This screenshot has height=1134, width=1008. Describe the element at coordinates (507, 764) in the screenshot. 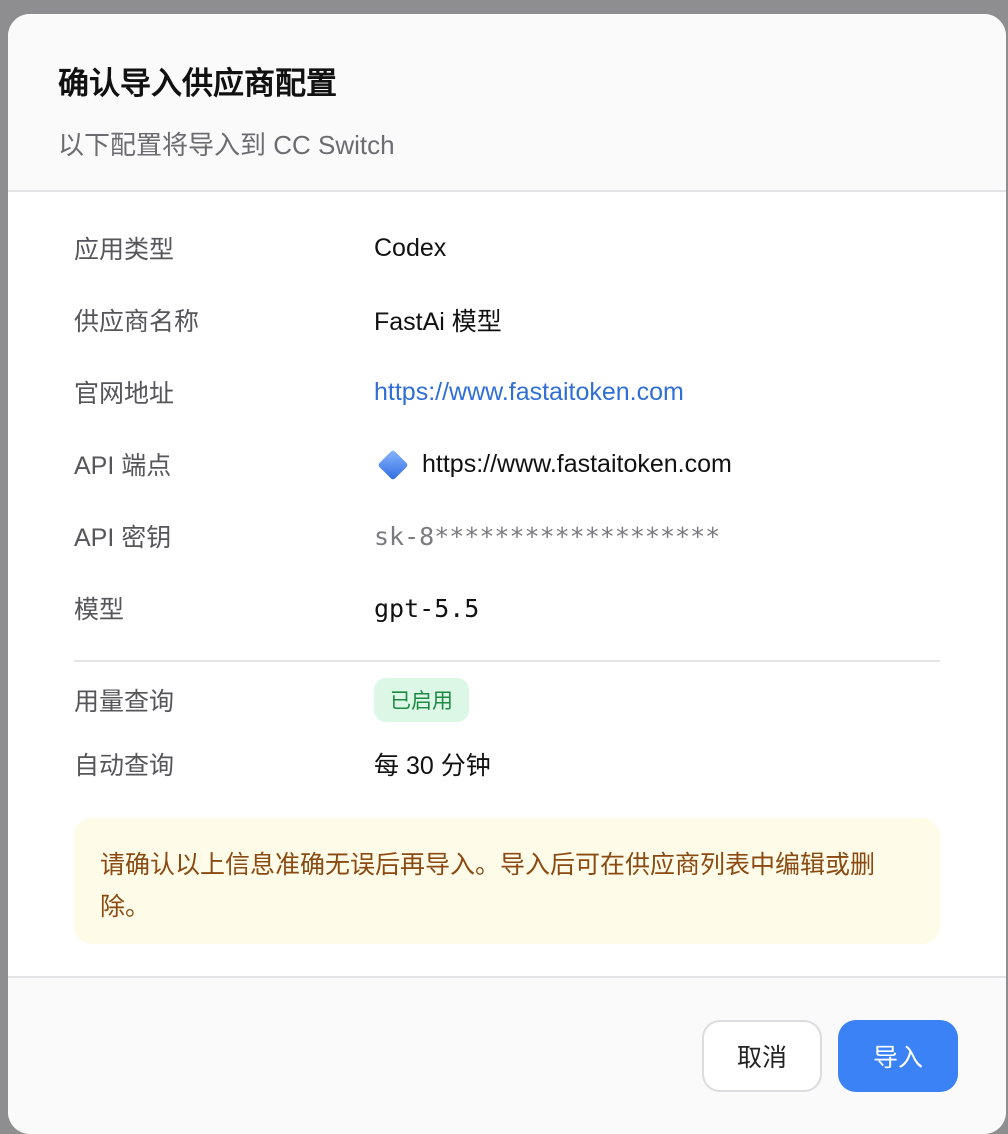

I see `field-auto-query: 自动查询 每 30 分钟` at that location.